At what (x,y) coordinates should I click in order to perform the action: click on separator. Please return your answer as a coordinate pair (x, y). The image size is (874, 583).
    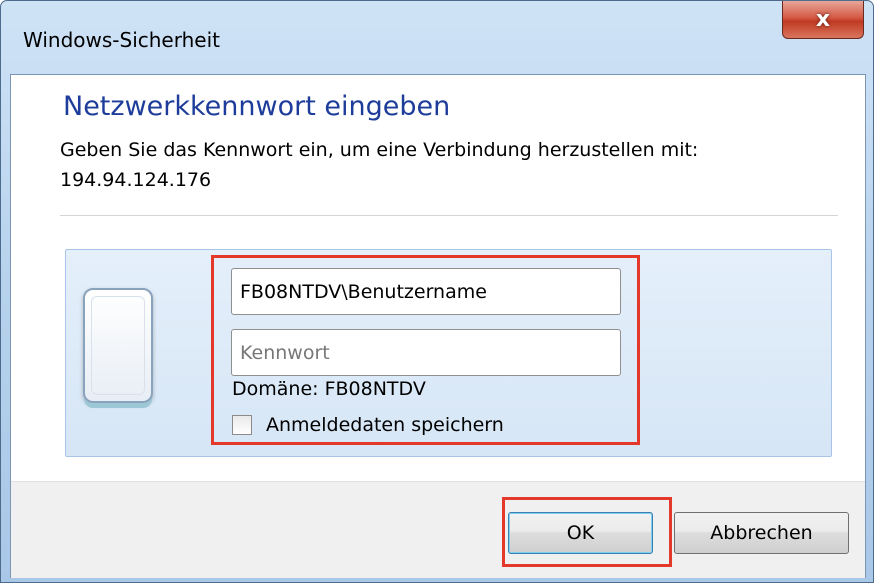
    Looking at the image, I should click on (449, 215).